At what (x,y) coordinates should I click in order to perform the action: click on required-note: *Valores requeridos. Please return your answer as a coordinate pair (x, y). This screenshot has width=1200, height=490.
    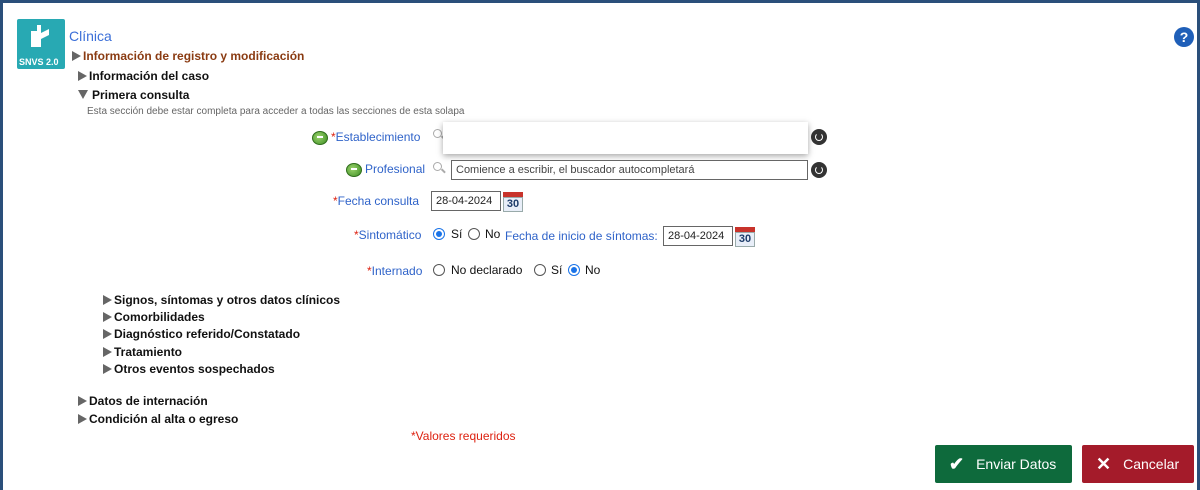
    Looking at the image, I should click on (463, 436).